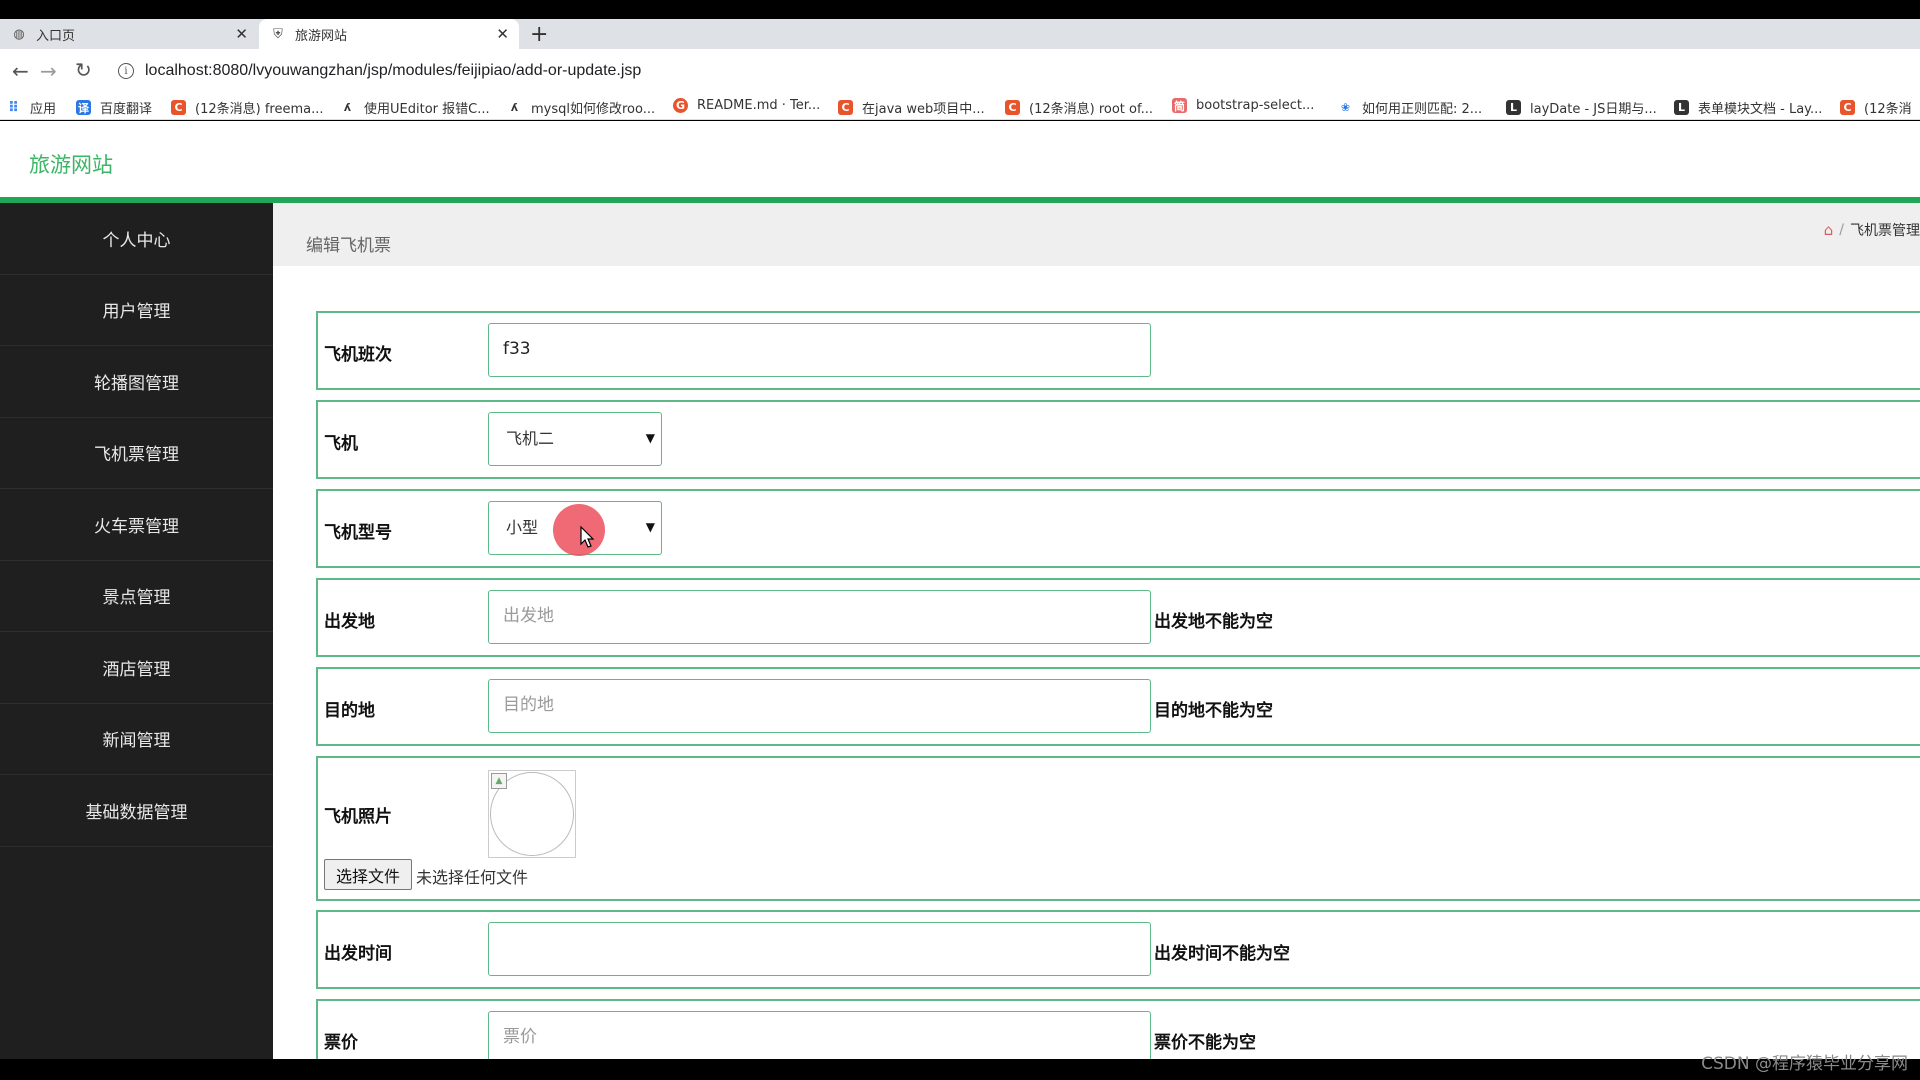 The height and width of the screenshot is (1080, 1920). I want to click on destination-error: 目的地不能为空, so click(1213, 711).